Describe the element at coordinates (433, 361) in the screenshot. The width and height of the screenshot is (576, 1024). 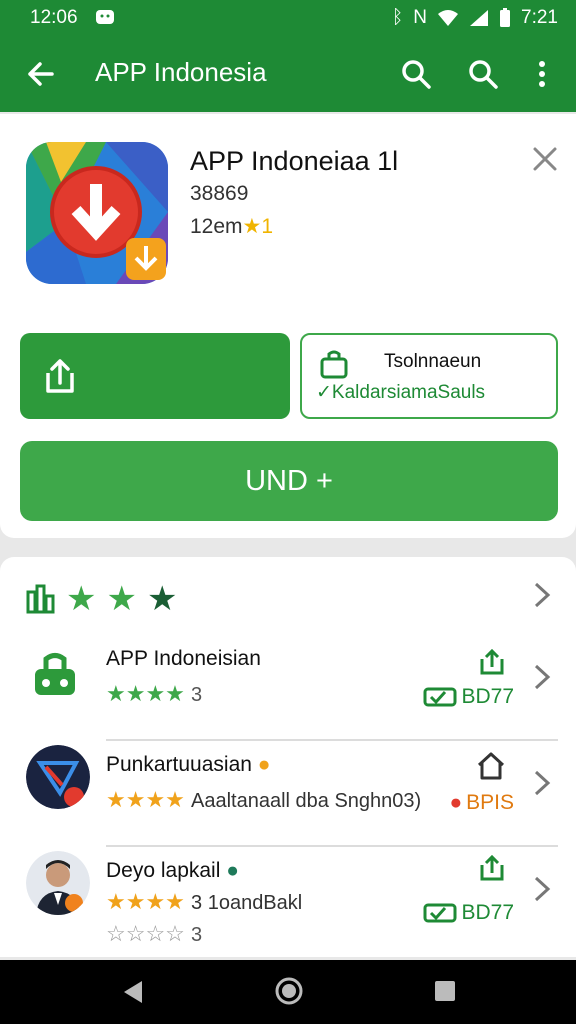
I see `secondary-action-label: Tsolnnaeun` at that location.